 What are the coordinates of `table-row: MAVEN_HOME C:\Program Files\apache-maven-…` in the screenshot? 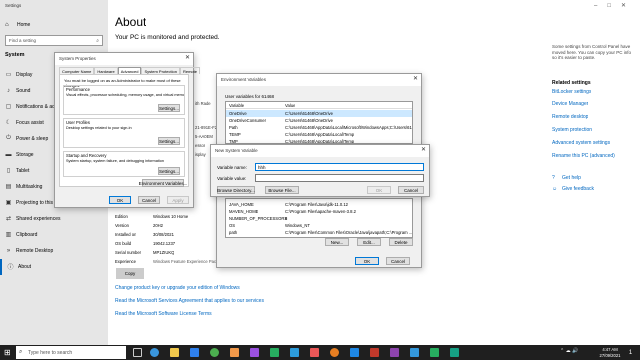 It's located at (319, 211).